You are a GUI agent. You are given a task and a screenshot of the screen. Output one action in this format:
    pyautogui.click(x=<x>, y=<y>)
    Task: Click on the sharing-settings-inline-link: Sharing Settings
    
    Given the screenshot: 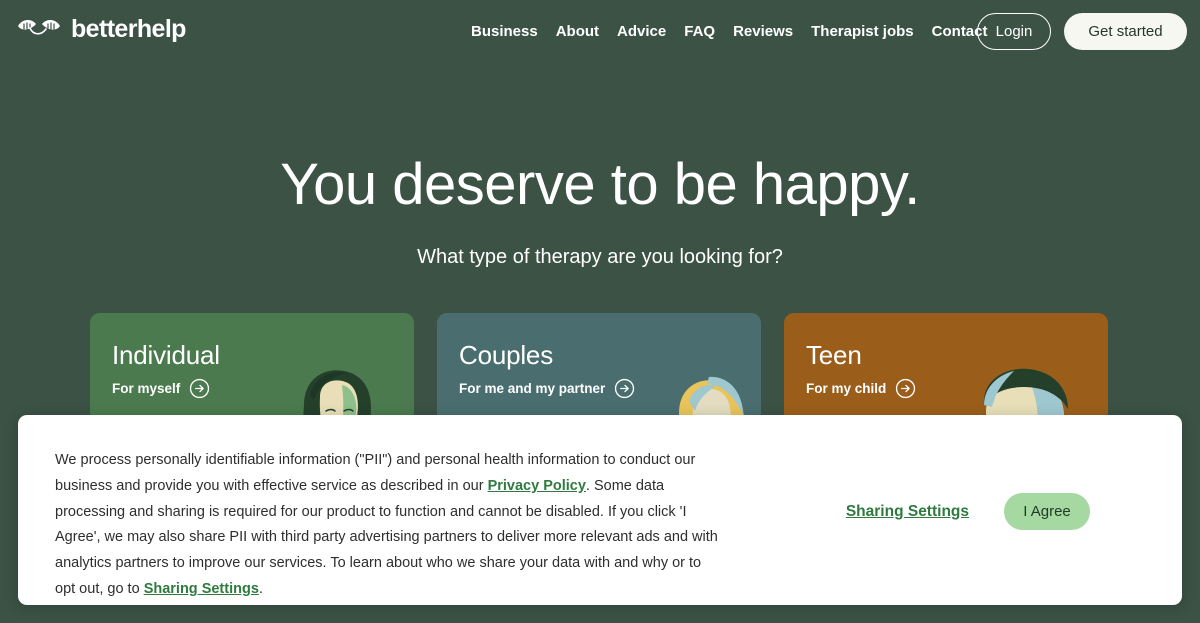 What is the action you would take?
    pyautogui.click(x=201, y=589)
    